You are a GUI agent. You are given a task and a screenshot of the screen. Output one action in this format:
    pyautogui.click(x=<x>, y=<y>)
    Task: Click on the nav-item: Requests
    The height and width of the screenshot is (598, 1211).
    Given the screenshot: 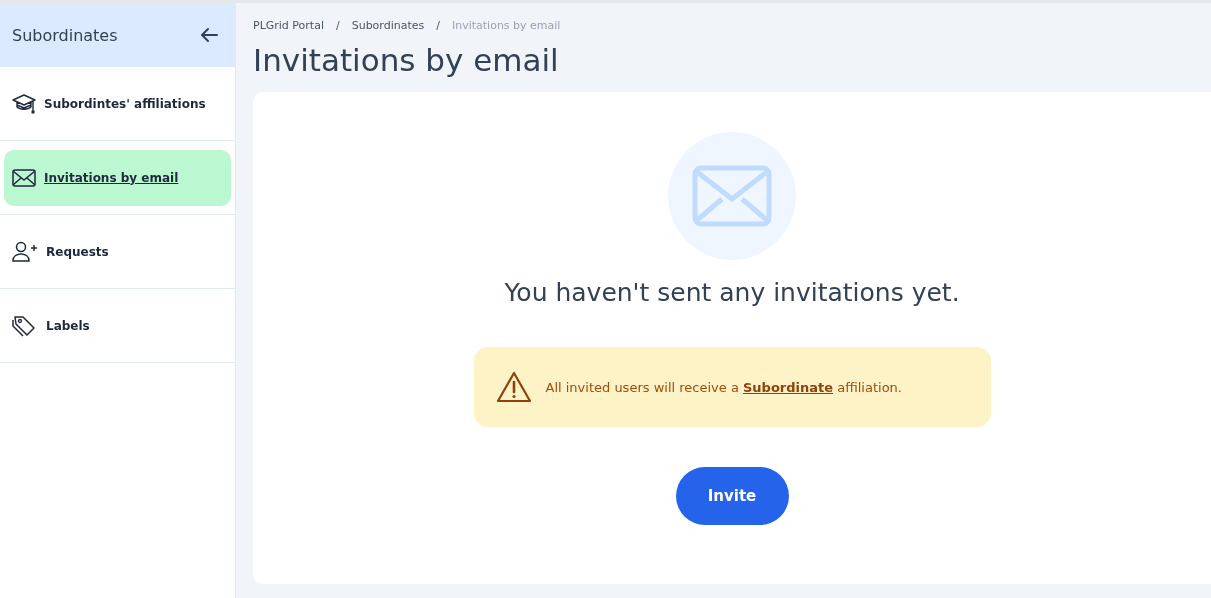 What is the action you would take?
    pyautogui.click(x=117, y=251)
    